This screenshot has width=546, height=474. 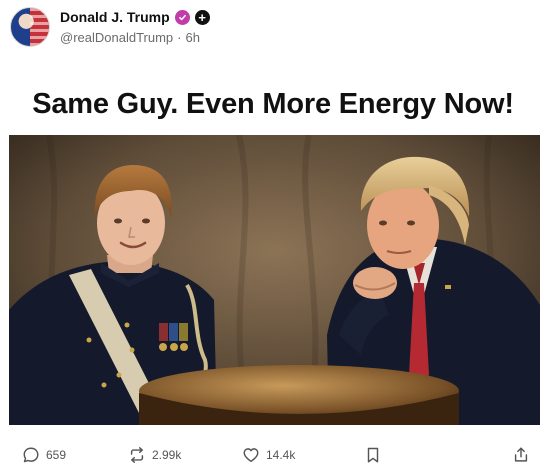 I want to click on like-button: 14.4k, so click(x=303, y=455).